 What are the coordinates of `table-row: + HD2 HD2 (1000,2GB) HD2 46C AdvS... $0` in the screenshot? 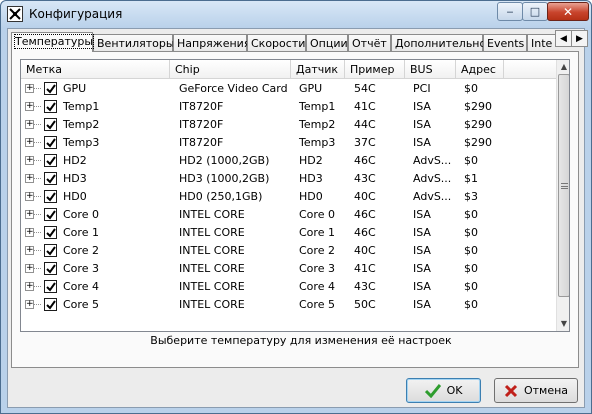 It's located at (288, 161).